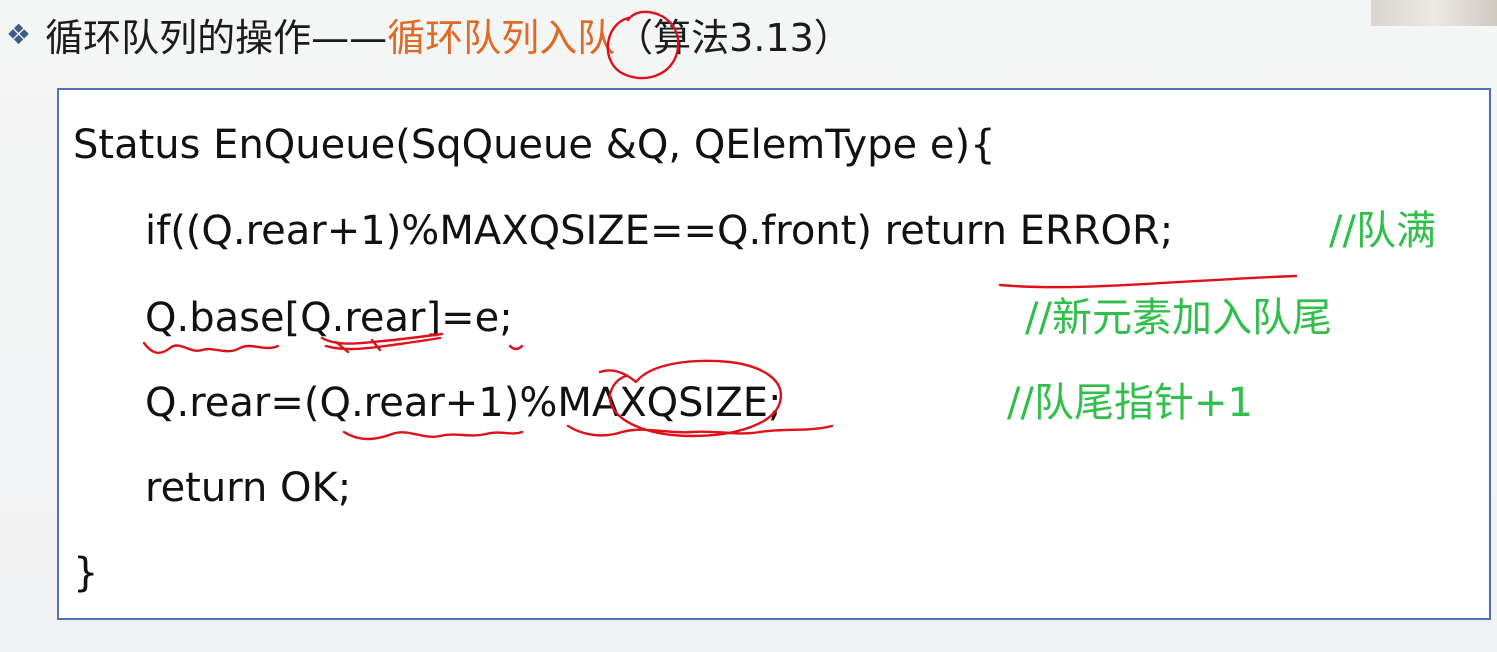 The image size is (1497, 652). I want to click on title-text: 循环队列的操作——, so click(216, 37).